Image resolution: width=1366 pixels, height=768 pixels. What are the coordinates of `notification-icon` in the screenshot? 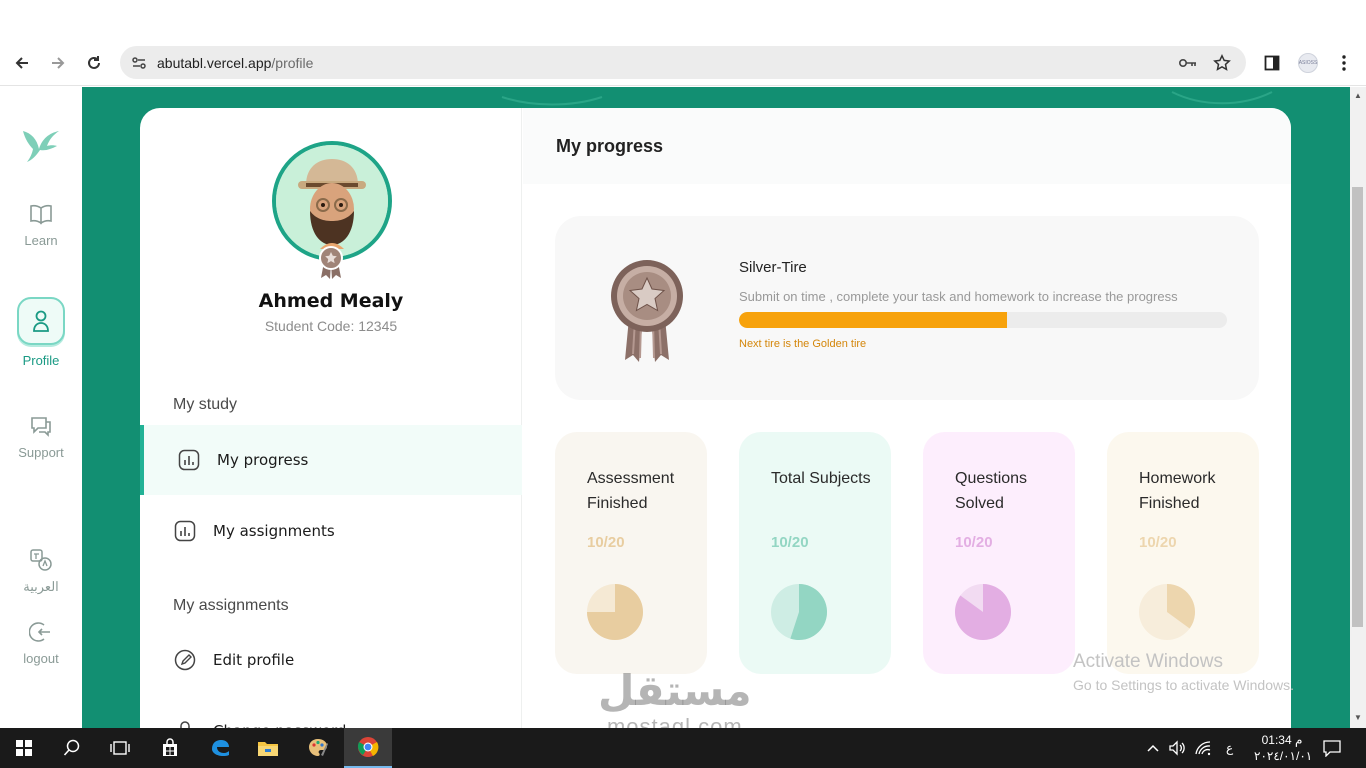 It's located at (1332, 748).